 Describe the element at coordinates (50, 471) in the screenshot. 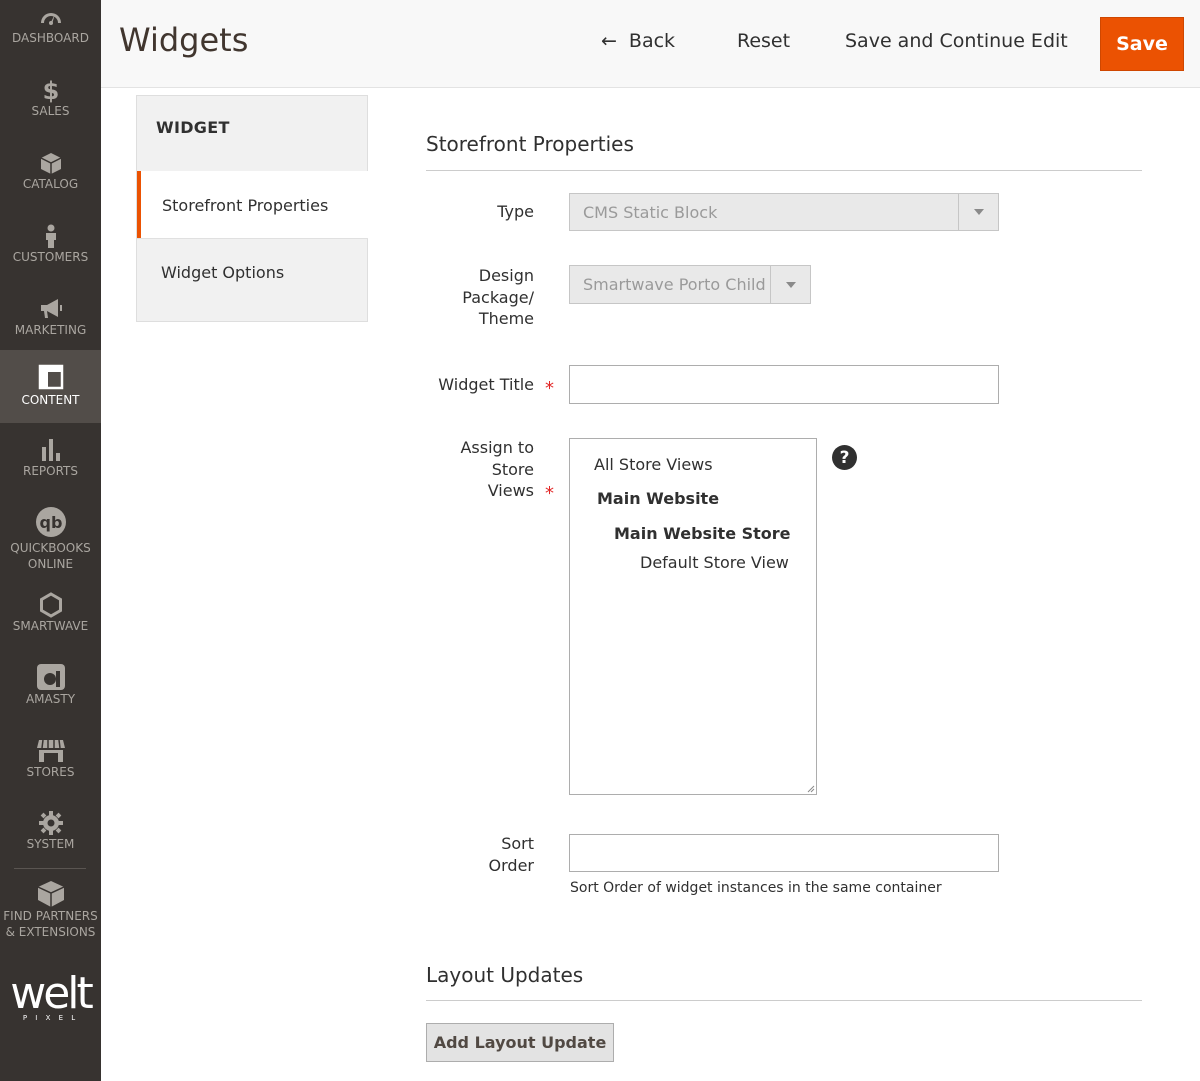

I see `nav-label: REPORTS` at that location.